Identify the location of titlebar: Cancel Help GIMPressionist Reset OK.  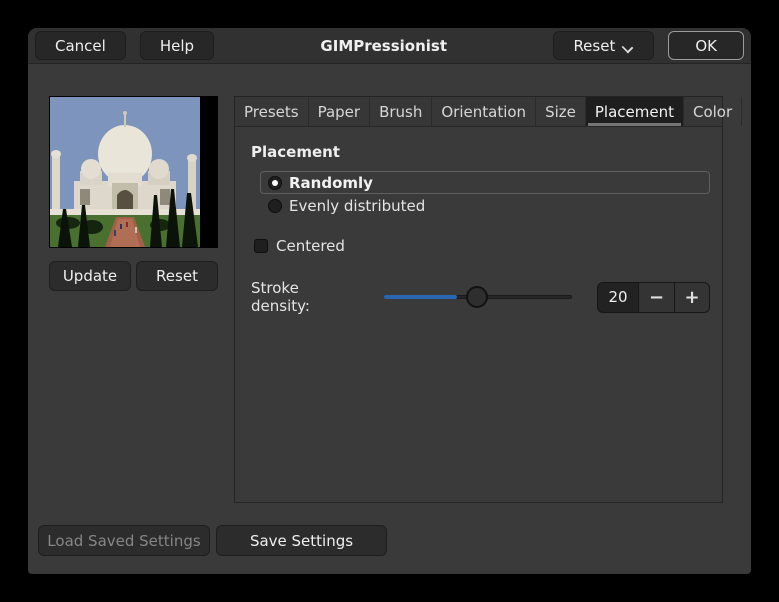
(389, 46).